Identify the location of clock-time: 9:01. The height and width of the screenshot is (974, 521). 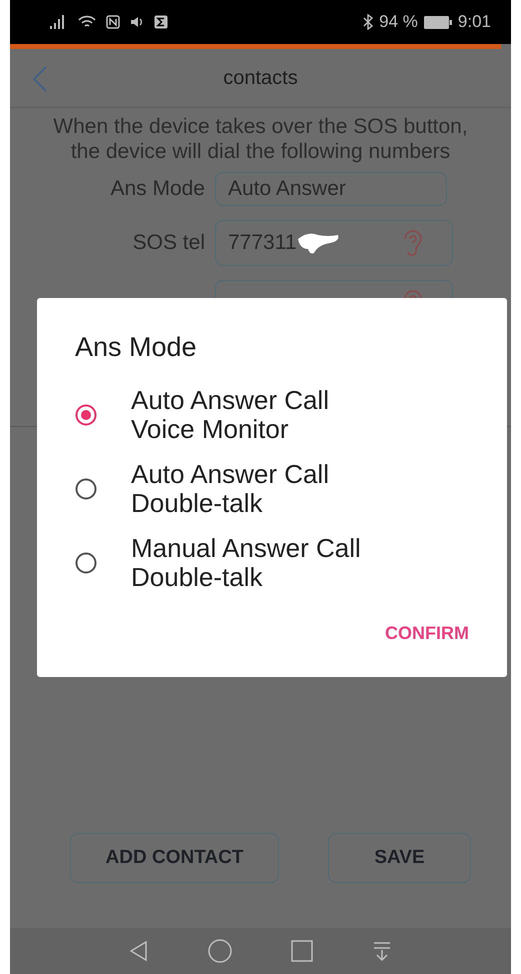
(474, 22).